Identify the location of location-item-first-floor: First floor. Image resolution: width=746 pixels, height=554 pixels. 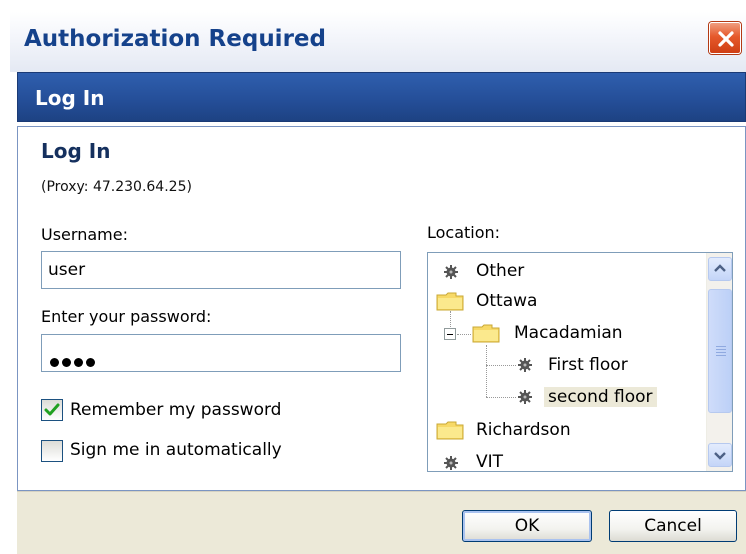
(588, 365).